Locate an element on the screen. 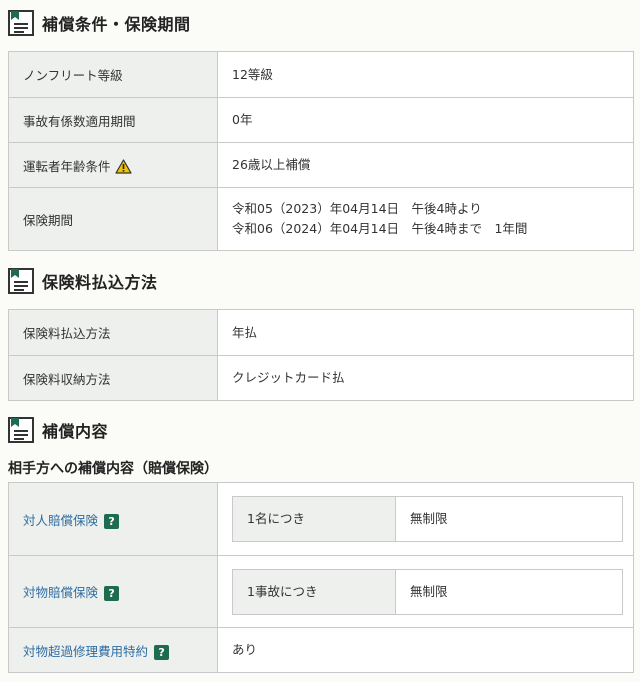 Image resolution: width=640 pixels, height=682 pixels. payment-table: 保険料払込方法 年払 保険料収納方法 クレジットカード払 is located at coordinates (321, 355).